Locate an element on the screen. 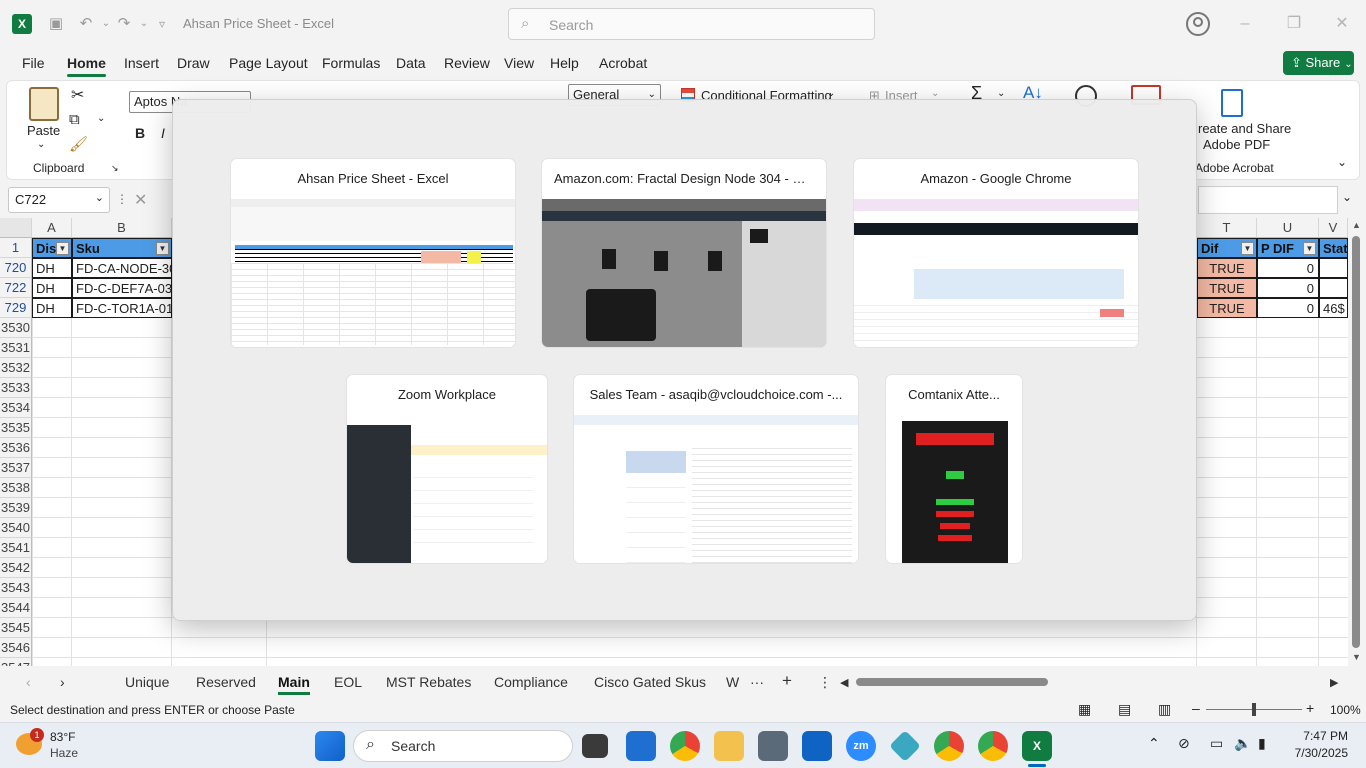 The image size is (1366, 768). page-layout-view-icon: ▤ is located at coordinates (1124, 709).